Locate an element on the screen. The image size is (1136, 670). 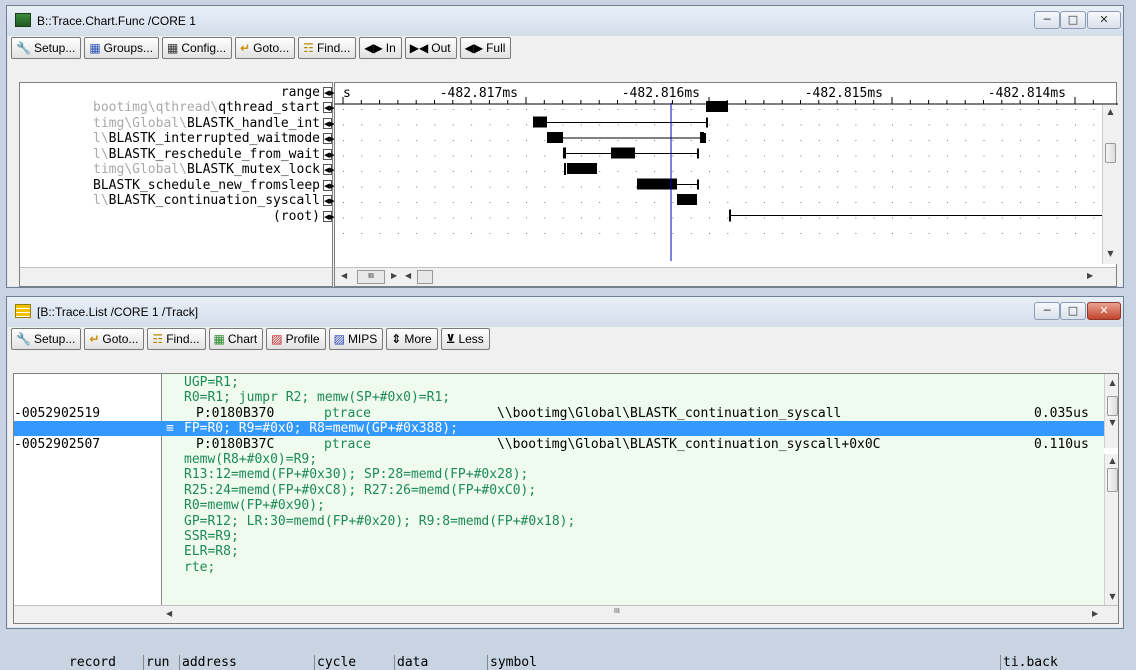
chart-titlebar: B::Trace.Chart.Func /CORE 1 ─ □ ✕ is located at coordinates (565, 21).